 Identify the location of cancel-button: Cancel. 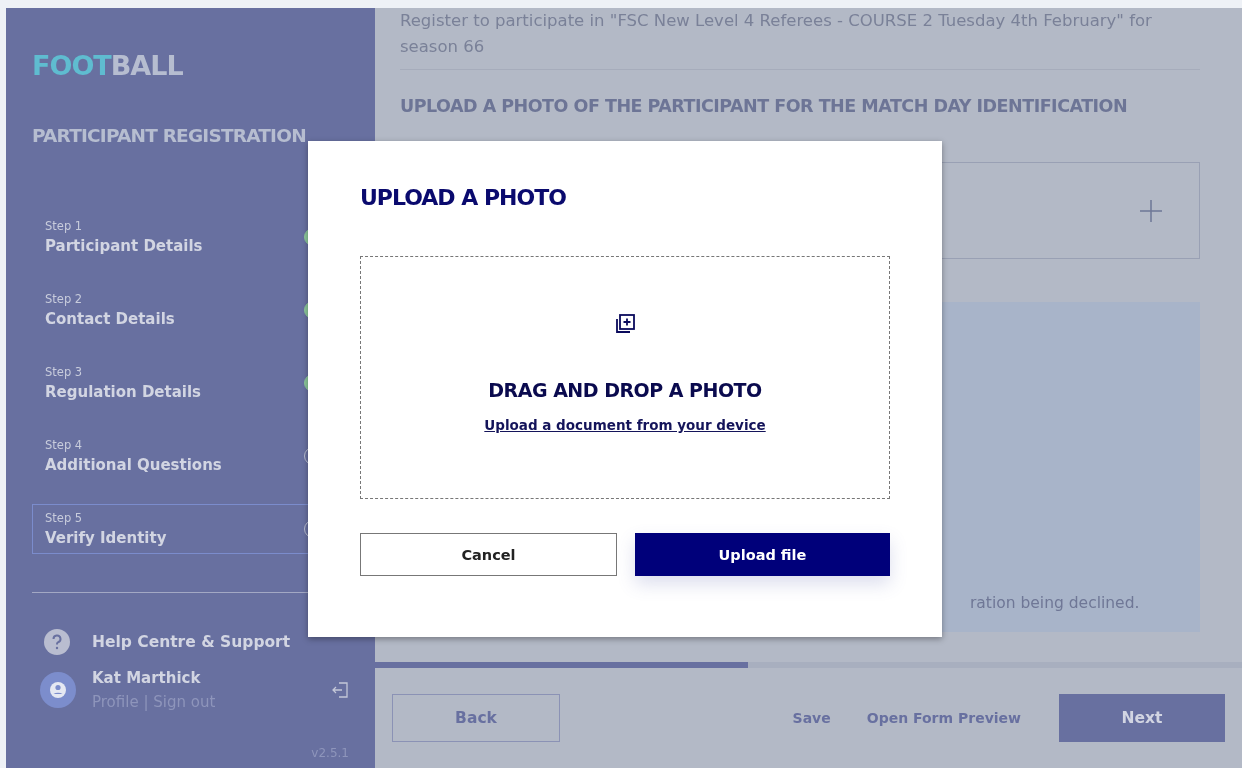
(488, 554).